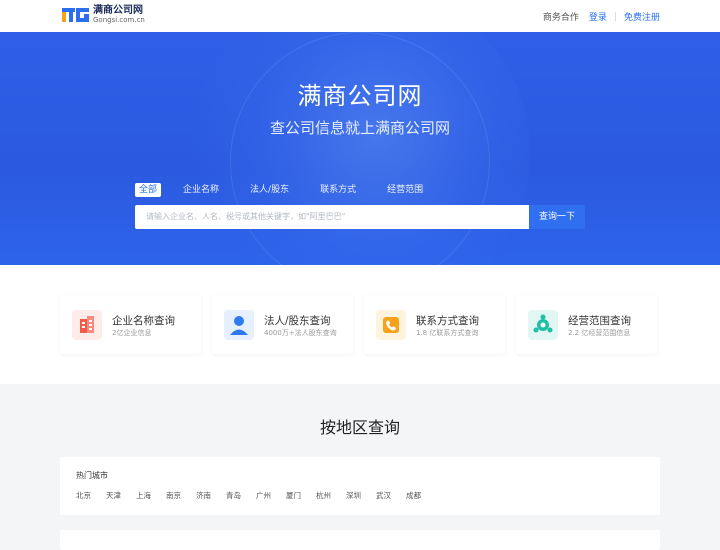  What do you see at coordinates (92, 475) in the screenshot?
I see `hot-cities-label: 热门城市` at bounding box center [92, 475].